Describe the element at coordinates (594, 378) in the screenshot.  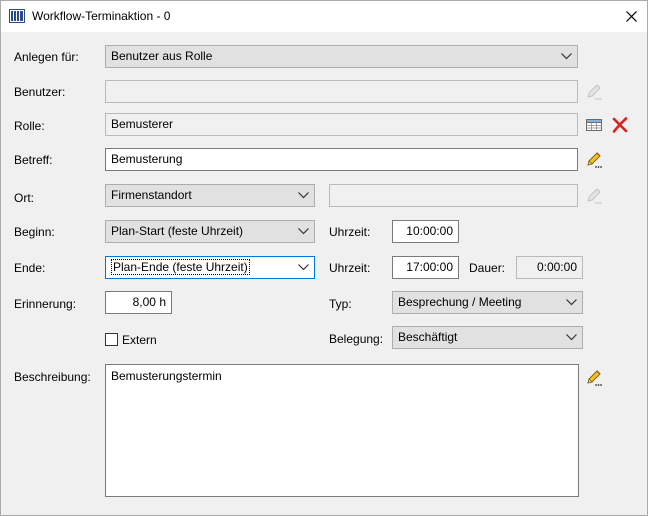
I see `beschreibung-pencil-edit-icon` at that location.